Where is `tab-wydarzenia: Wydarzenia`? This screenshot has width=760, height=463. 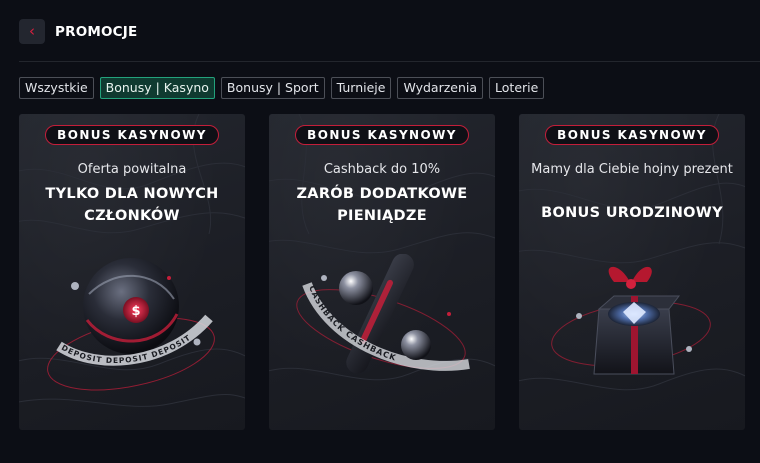 tab-wydarzenia: Wydarzenia is located at coordinates (440, 88).